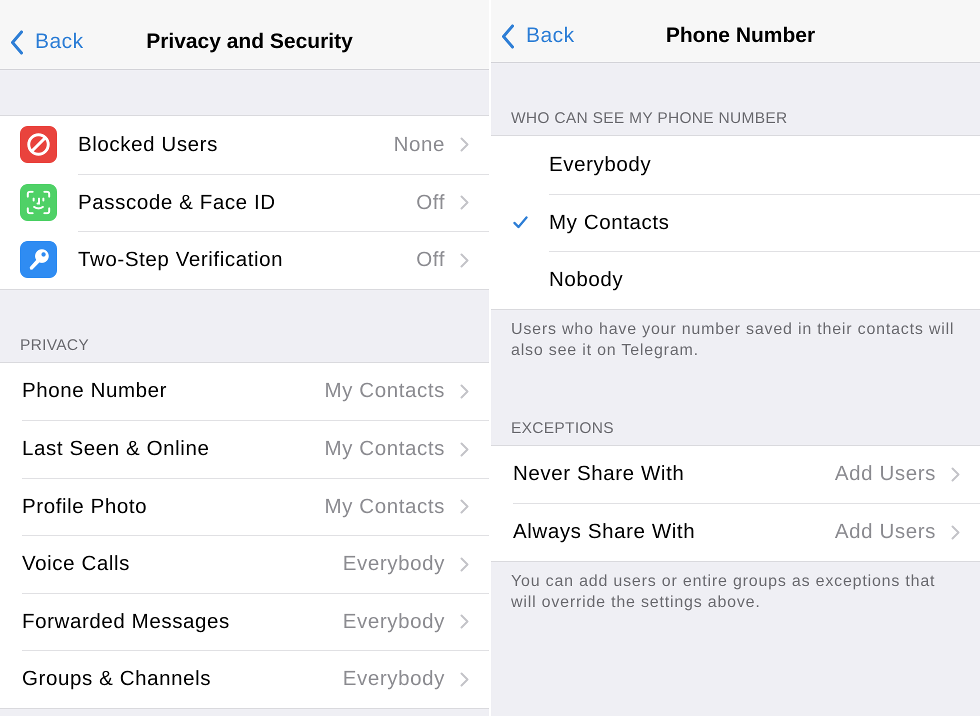  Describe the element at coordinates (599, 474) in the screenshot. I see `row-label: Never Share With` at that location.